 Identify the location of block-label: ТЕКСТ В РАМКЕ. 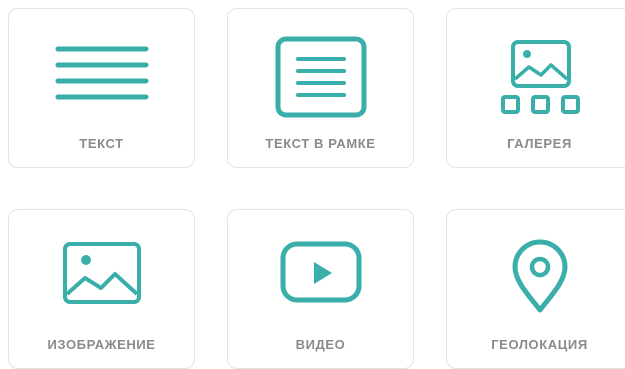
(320, 143).